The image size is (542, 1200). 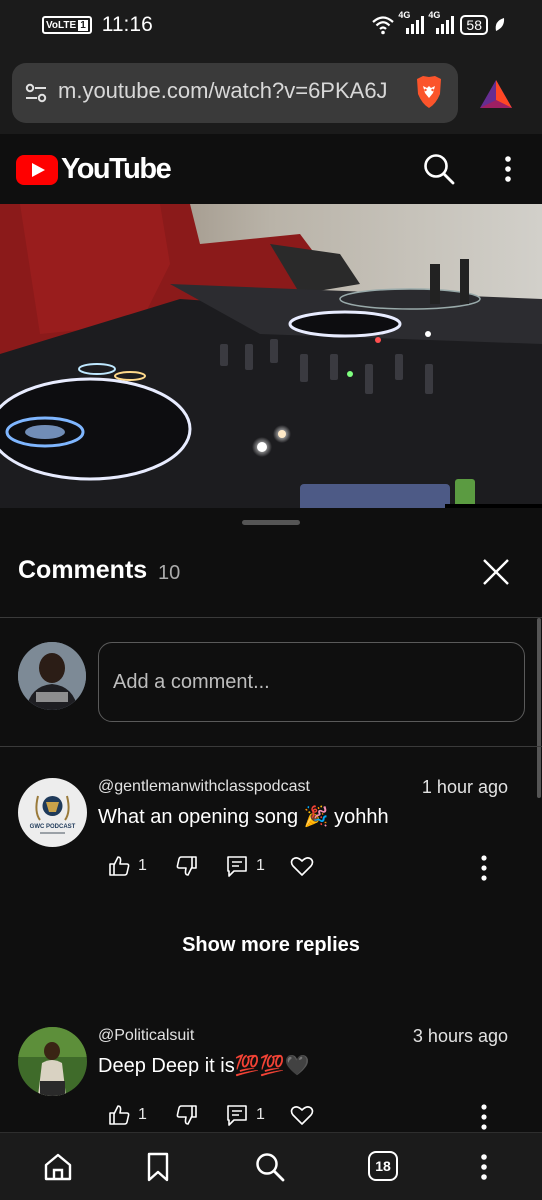 I want to click on add-comment-input, so click(x=311, y=682).